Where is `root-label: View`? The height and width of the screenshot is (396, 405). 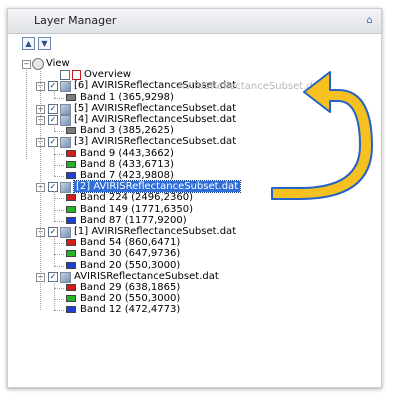 root-label: View is located at coordinates (58, 63).